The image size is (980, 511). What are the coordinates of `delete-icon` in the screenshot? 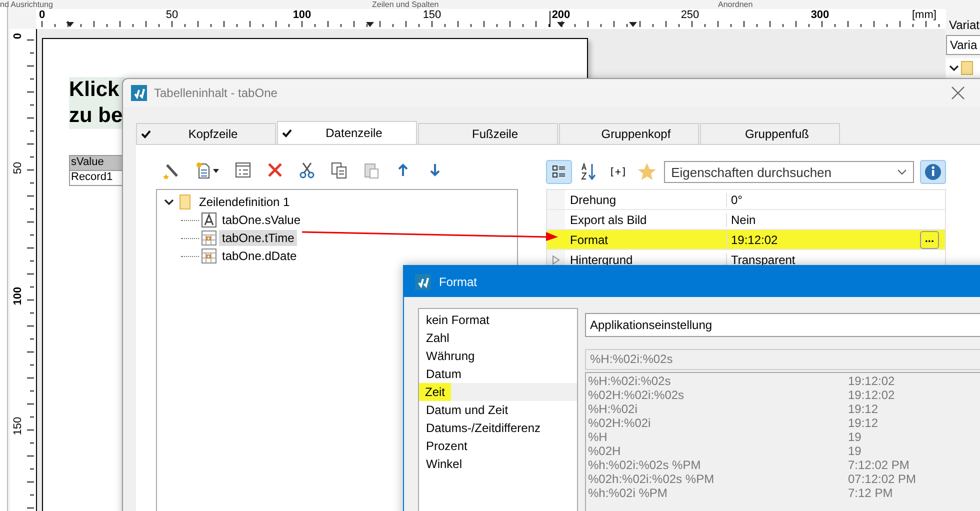 It's located at (275, 170).